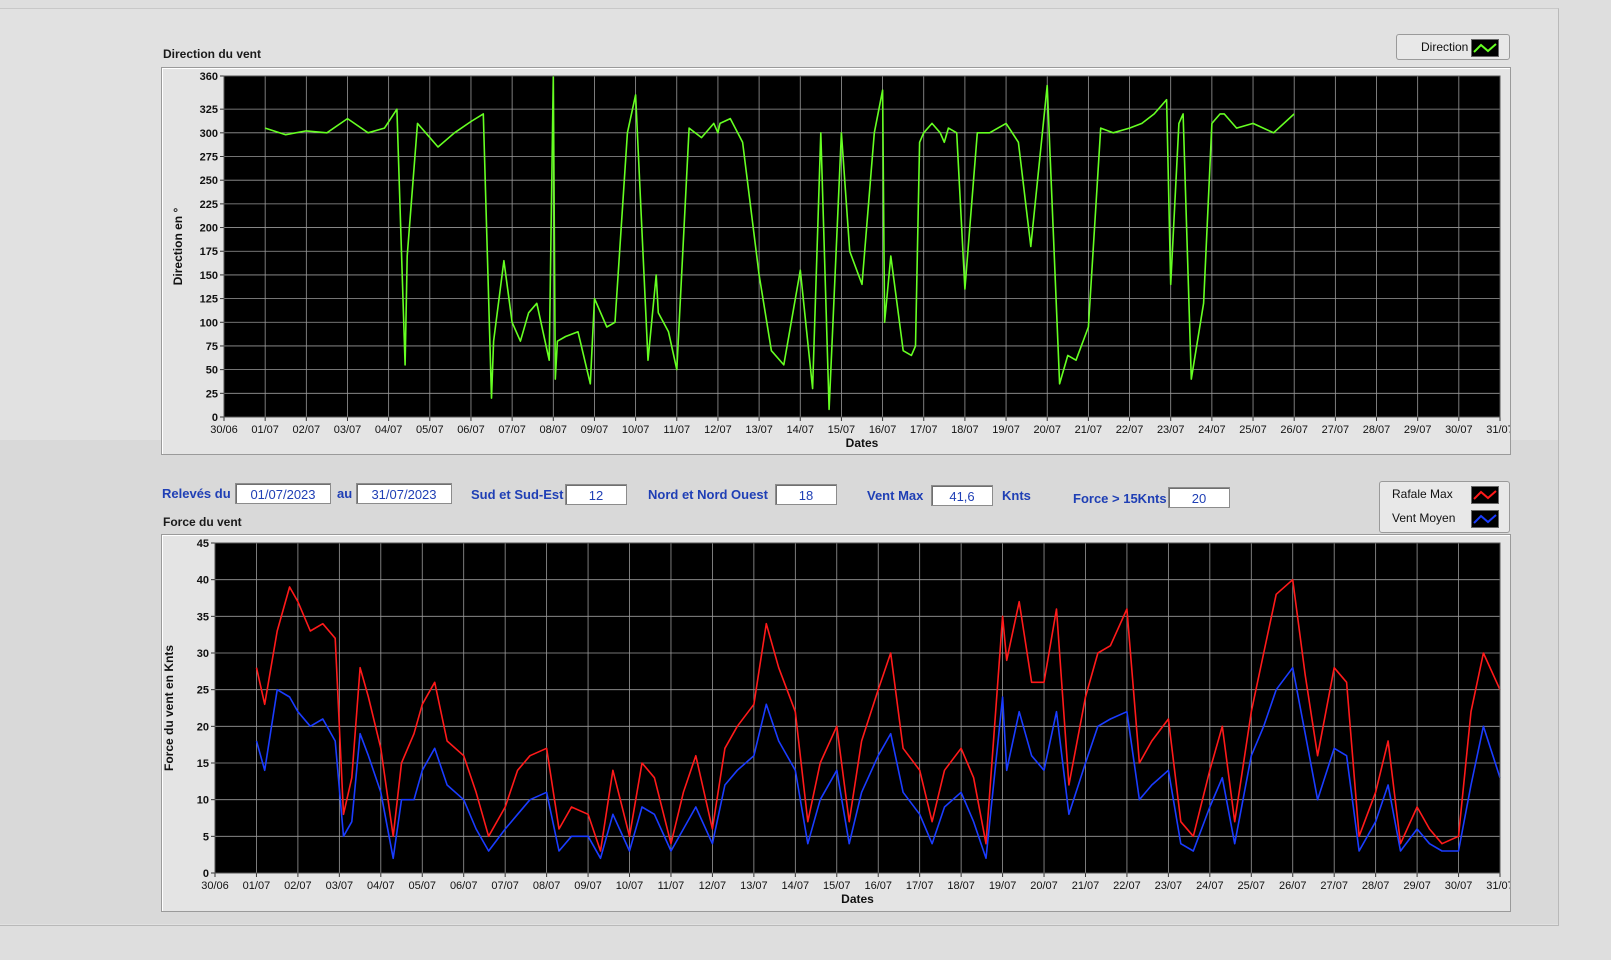 Image resolution: width=1611 pixels, height=960 pixels. Describe the element at coordinates (203, 544) in the screenshot. I see `y-tick-label: 45` at that location.